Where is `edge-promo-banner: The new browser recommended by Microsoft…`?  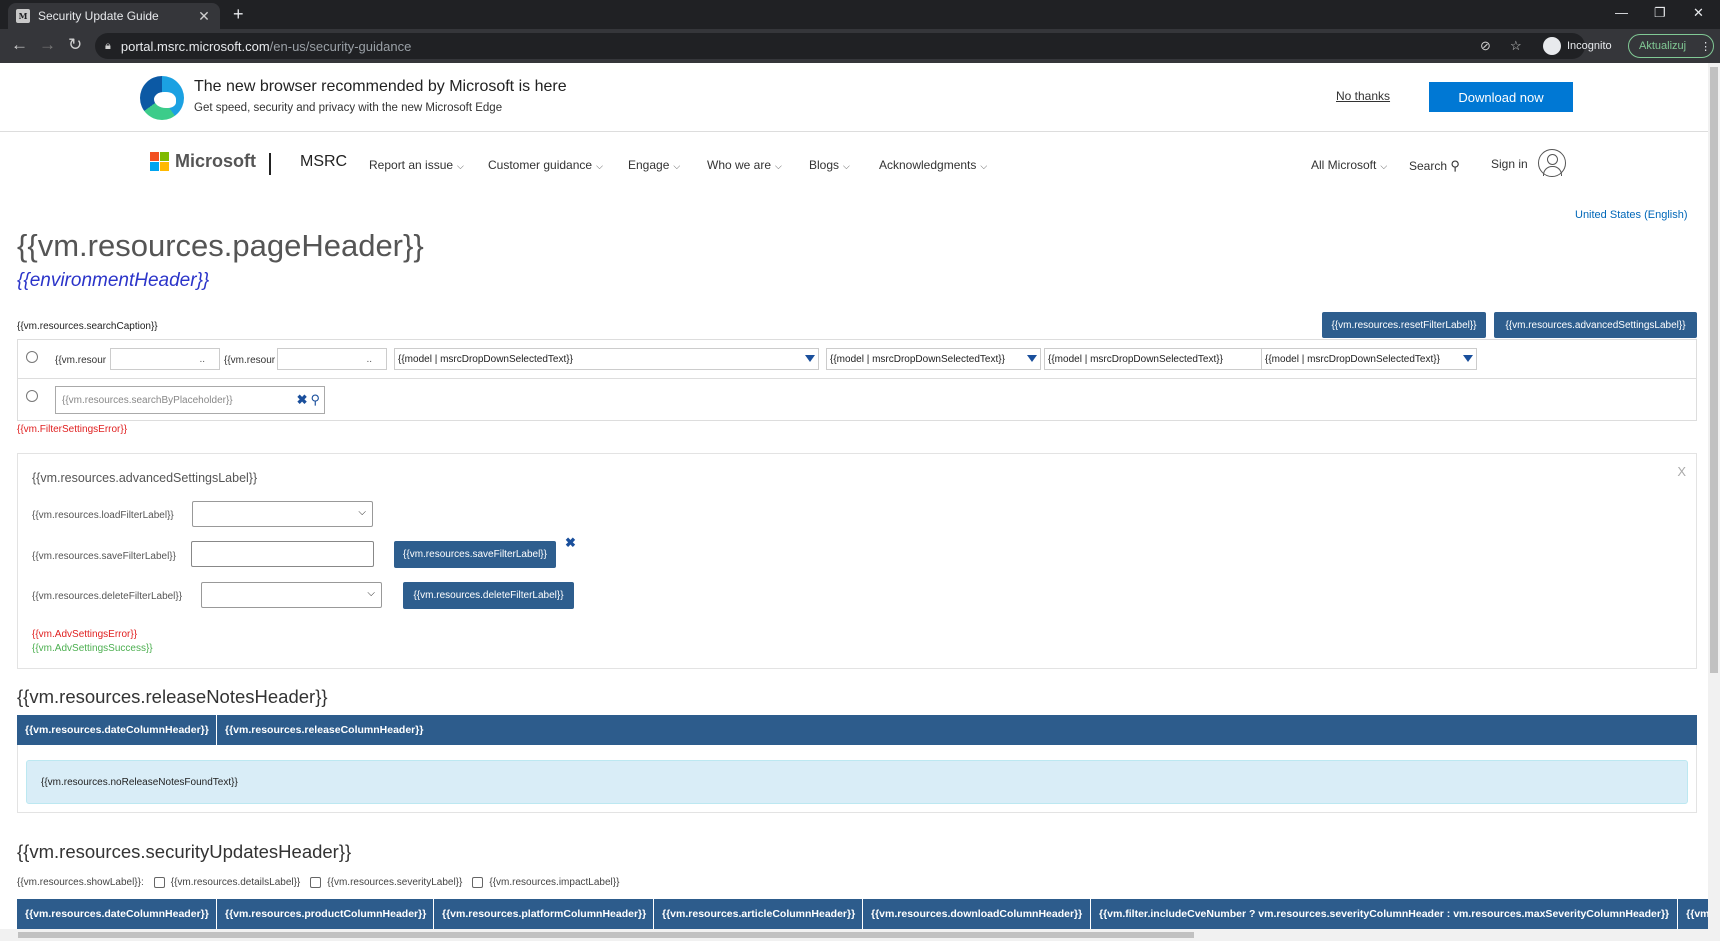
edge-promo-banner: The new browser recommended by Microsoft… is located at coordinates (854, 97).